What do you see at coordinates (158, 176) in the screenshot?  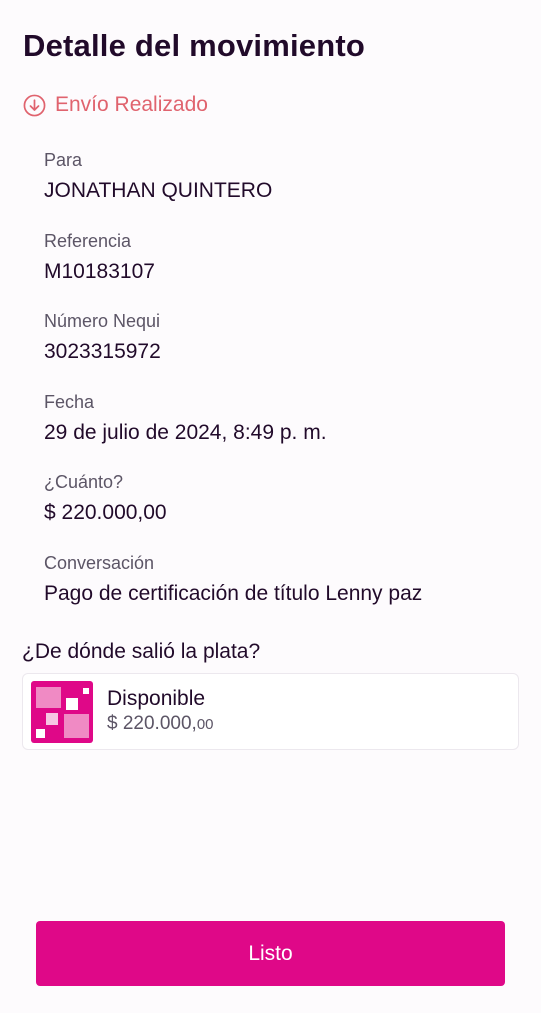 I see `field-para: Para JONATHAN QUINTERO` at bounding box center [158, 176].